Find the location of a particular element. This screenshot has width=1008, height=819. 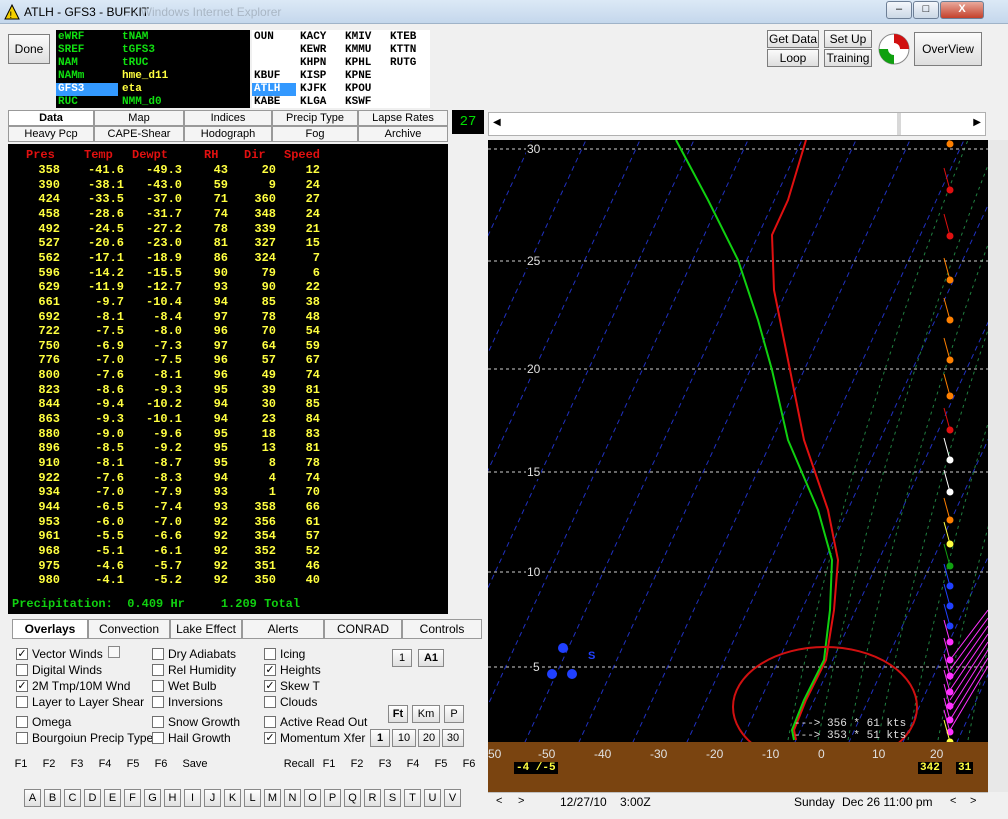

letter-button-a: A is located at coordinates (32, 798).